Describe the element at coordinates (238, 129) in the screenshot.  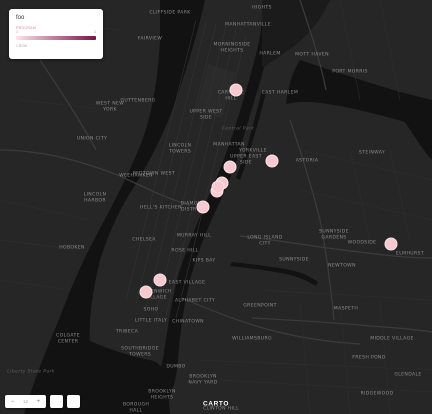
I see `place-label: Central Park` at that location.